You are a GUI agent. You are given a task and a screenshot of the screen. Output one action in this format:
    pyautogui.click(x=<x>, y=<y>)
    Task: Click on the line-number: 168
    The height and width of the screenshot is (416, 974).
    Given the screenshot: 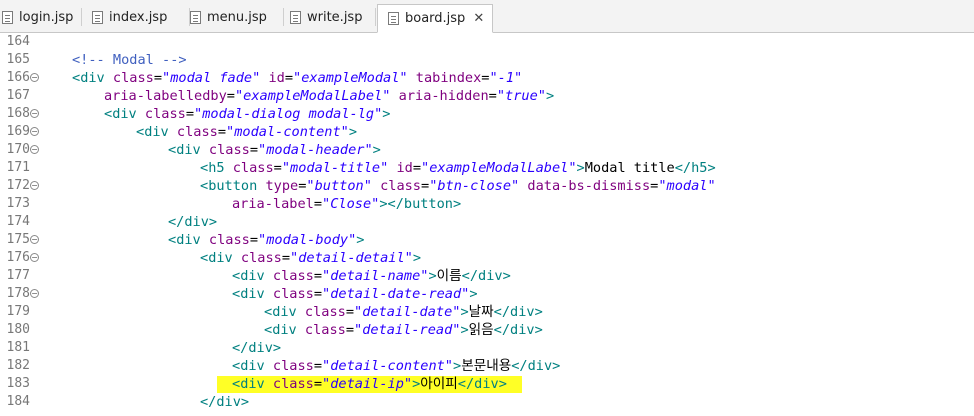 What is the action you would take?
    pyautogui.click(x=18, y=113)
    